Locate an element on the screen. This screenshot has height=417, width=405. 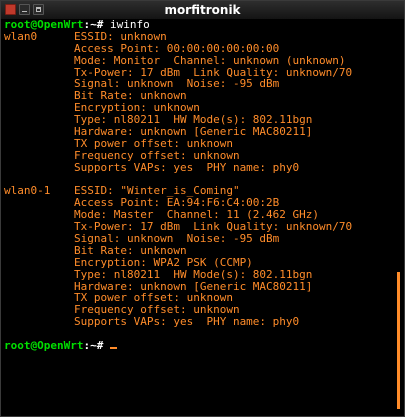
title-bar: morfitronik is located at coordinates (202, 10).